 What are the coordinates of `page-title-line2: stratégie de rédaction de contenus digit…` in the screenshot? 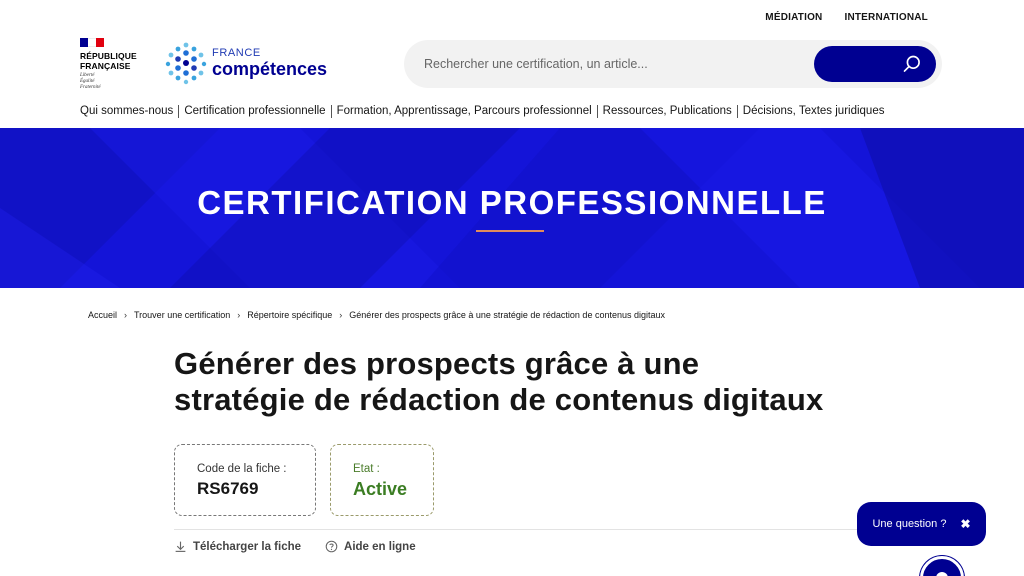 It's located at (499, 399).